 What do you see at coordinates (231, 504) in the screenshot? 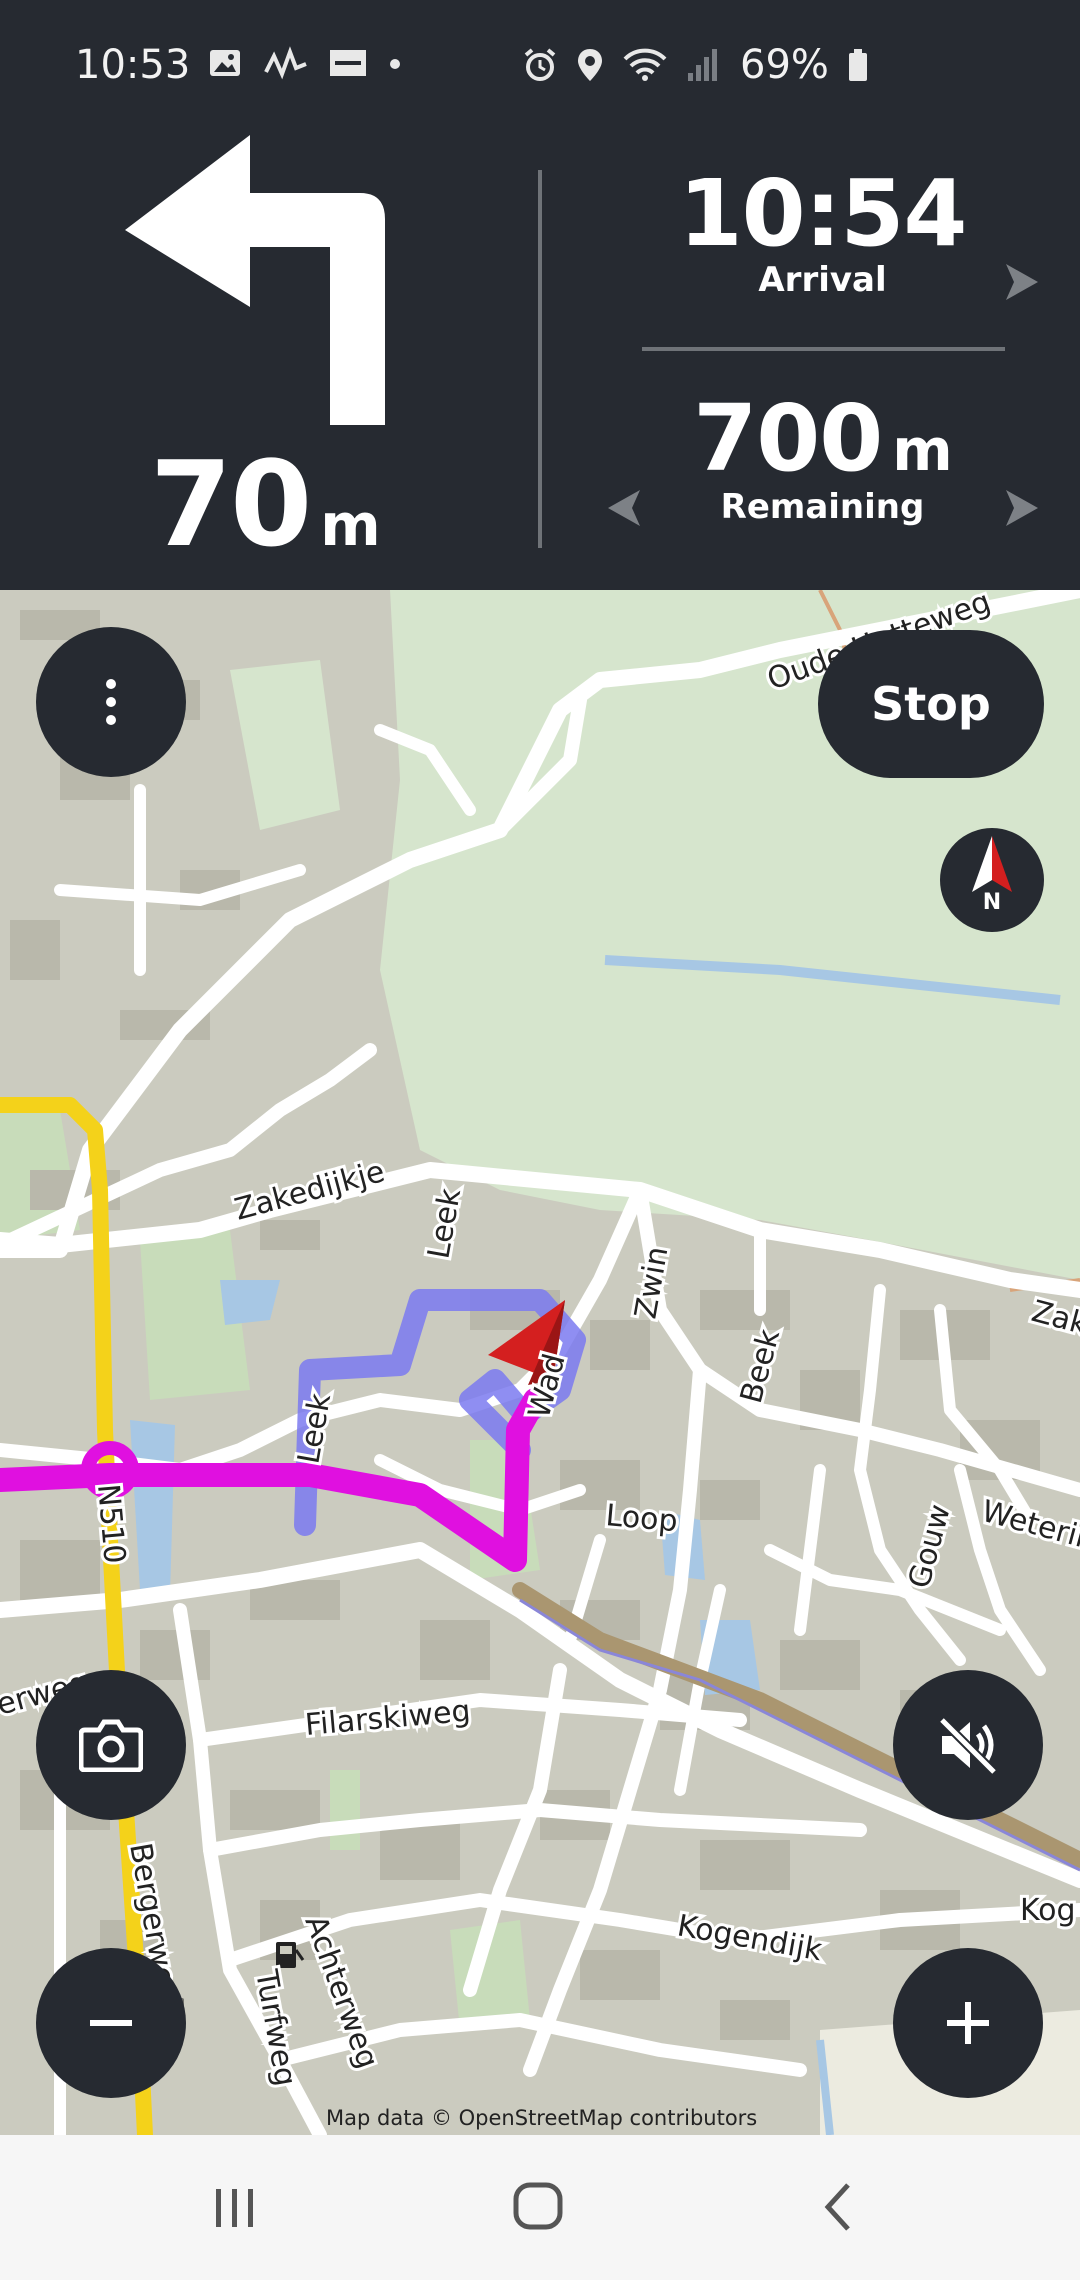
I see `turn-distance-value: 70` at bounding box center [231, 504].